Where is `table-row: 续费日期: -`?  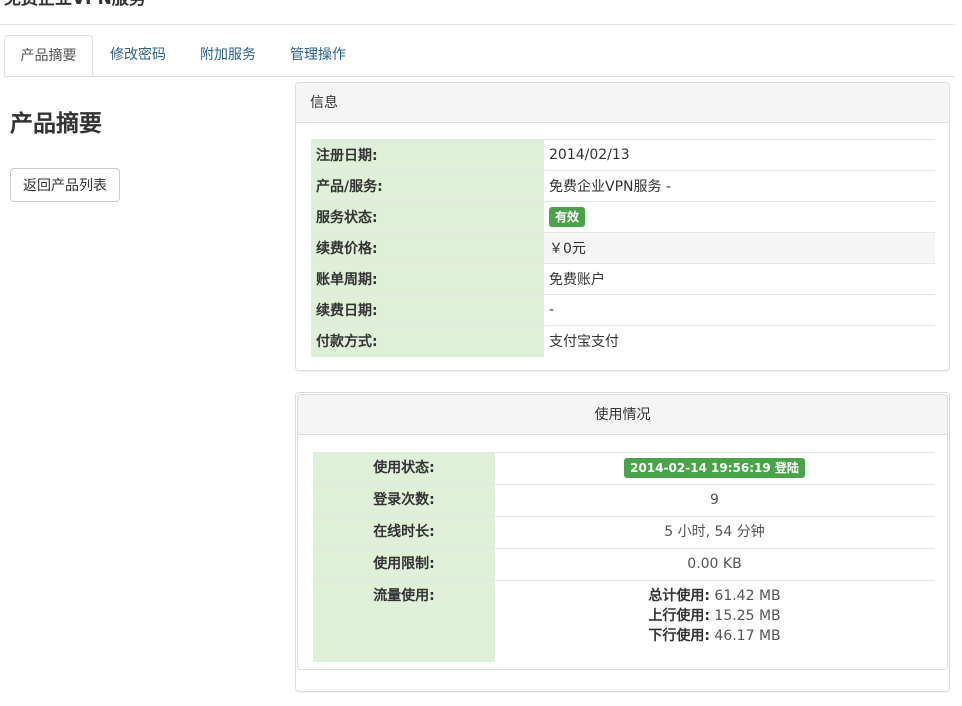 table-row: 续费日期: - is located at coordinates (623, 310).